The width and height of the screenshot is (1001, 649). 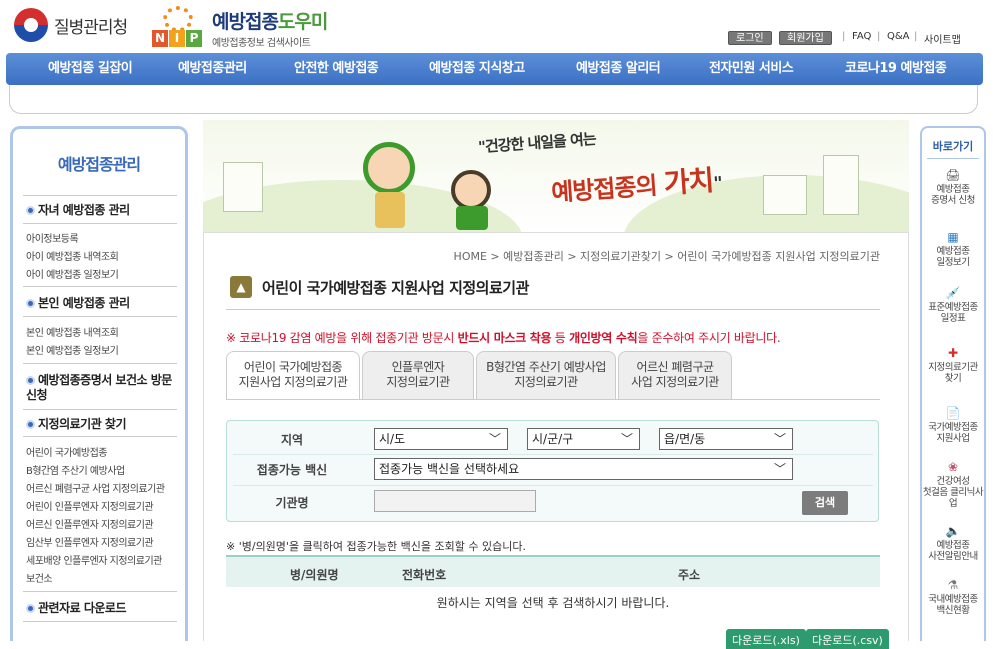 What do you see at coordinates (953, 175) in the screenshot?
I see `printer-icon: 🖨` at bounding box center [953, 175].